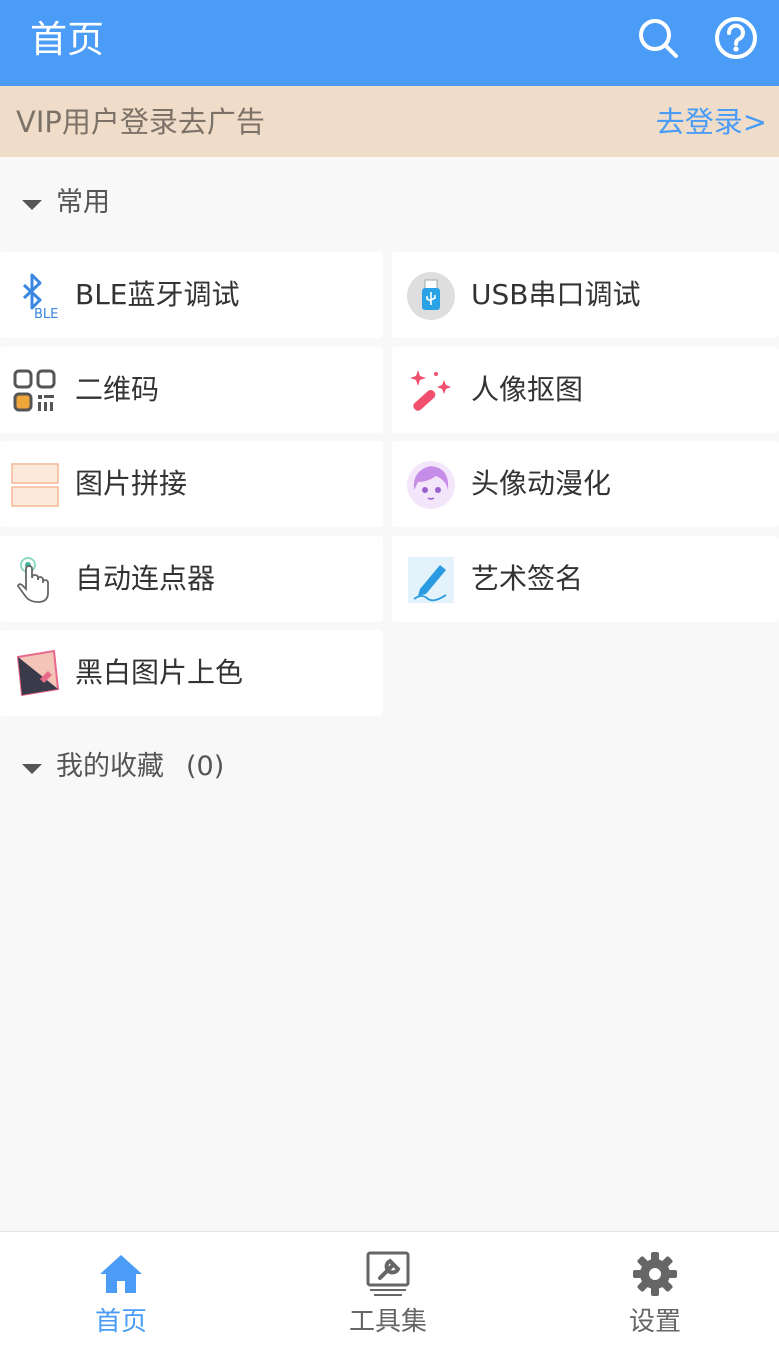  I want to click on toolbox-icon, so click(388, 1273).